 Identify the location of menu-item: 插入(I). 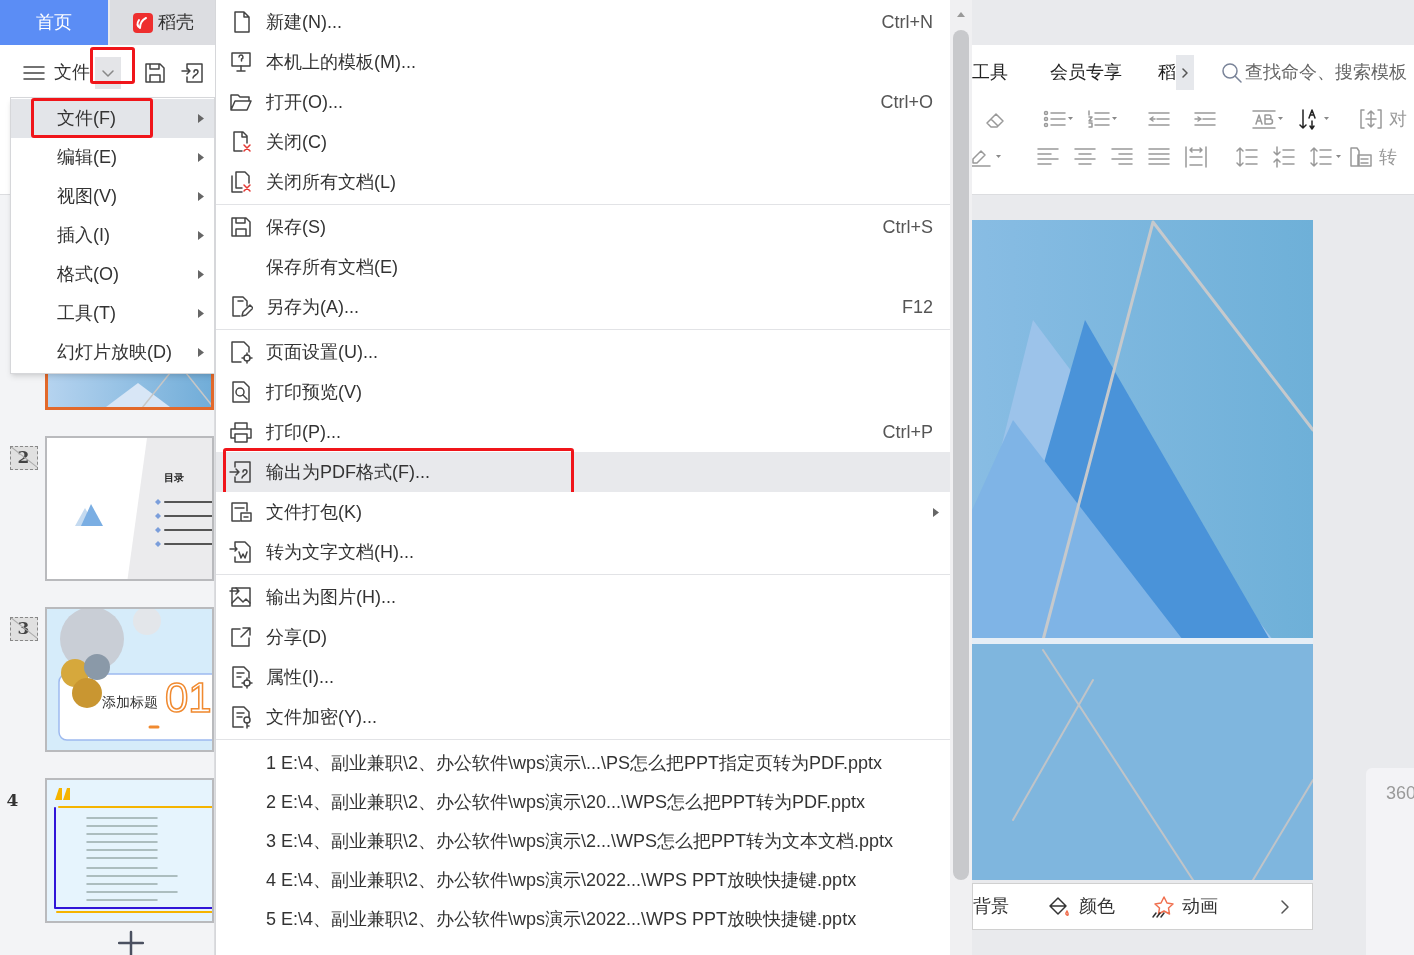
(112, 235).